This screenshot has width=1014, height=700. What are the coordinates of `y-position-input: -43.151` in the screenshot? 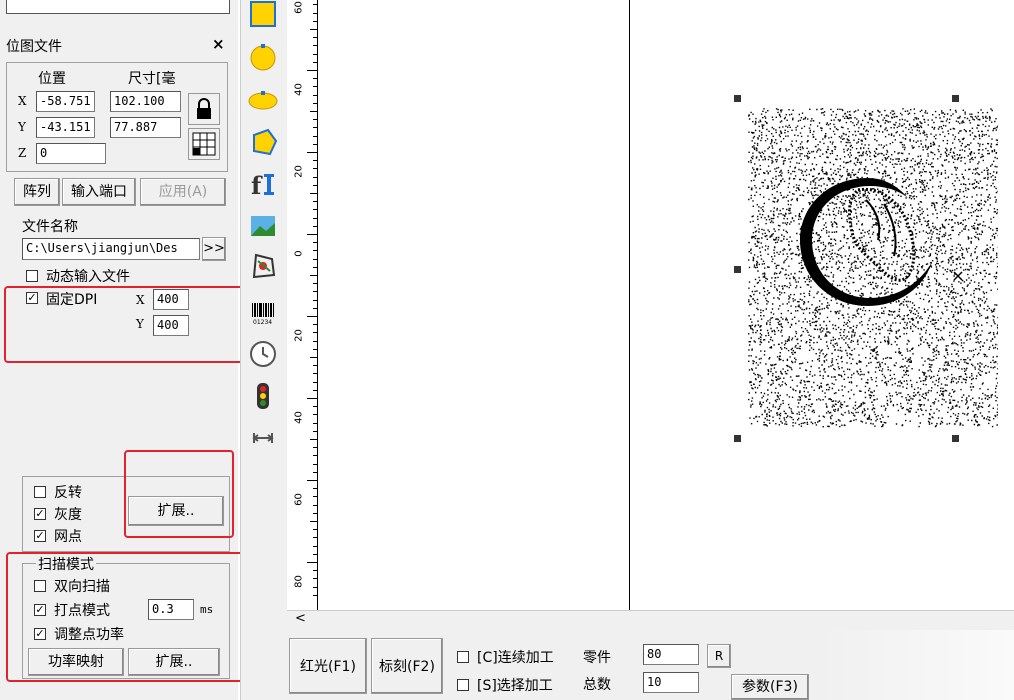 It's located at (65, 127).